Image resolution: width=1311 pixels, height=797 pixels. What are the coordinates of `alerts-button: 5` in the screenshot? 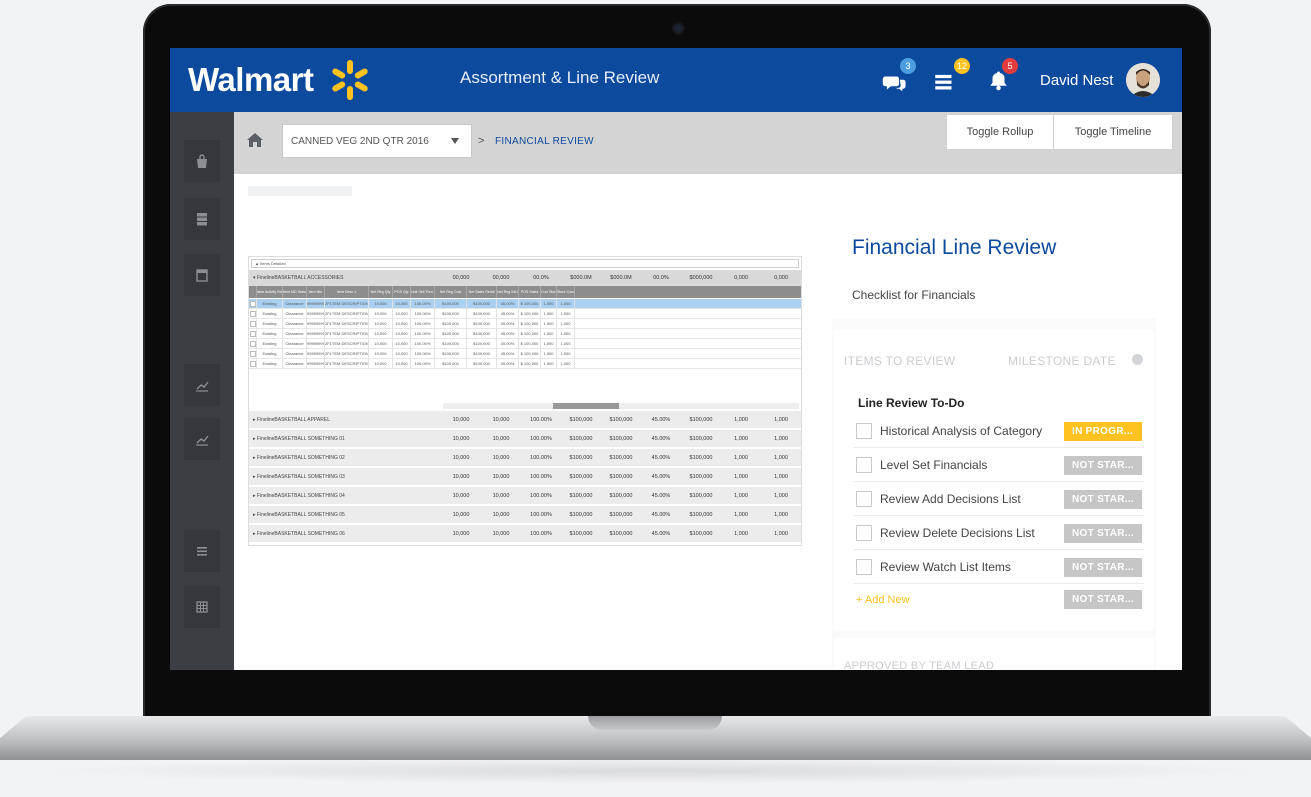 It's located at (1004, 77).